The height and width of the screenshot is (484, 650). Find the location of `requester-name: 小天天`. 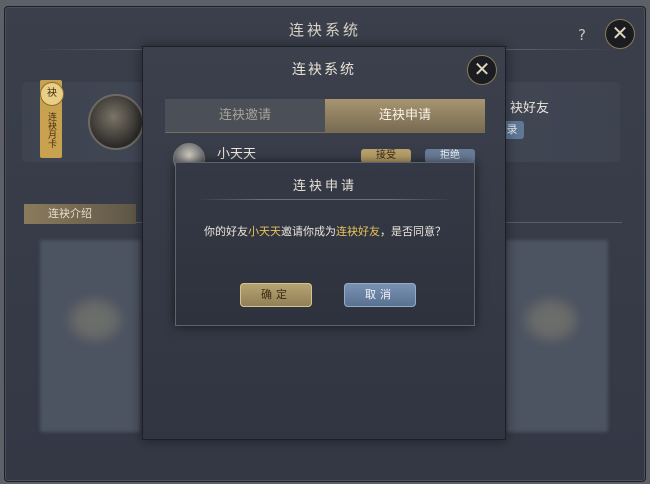

requester-name: 小天天 is located at coordinates (237, 154).